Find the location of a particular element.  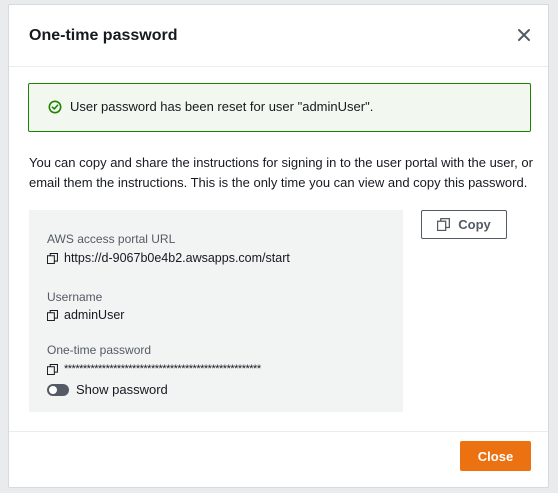

portal-url-value: https://d-9067b0e4b2.awsapps.com/start is located at coordinates (177, 258).